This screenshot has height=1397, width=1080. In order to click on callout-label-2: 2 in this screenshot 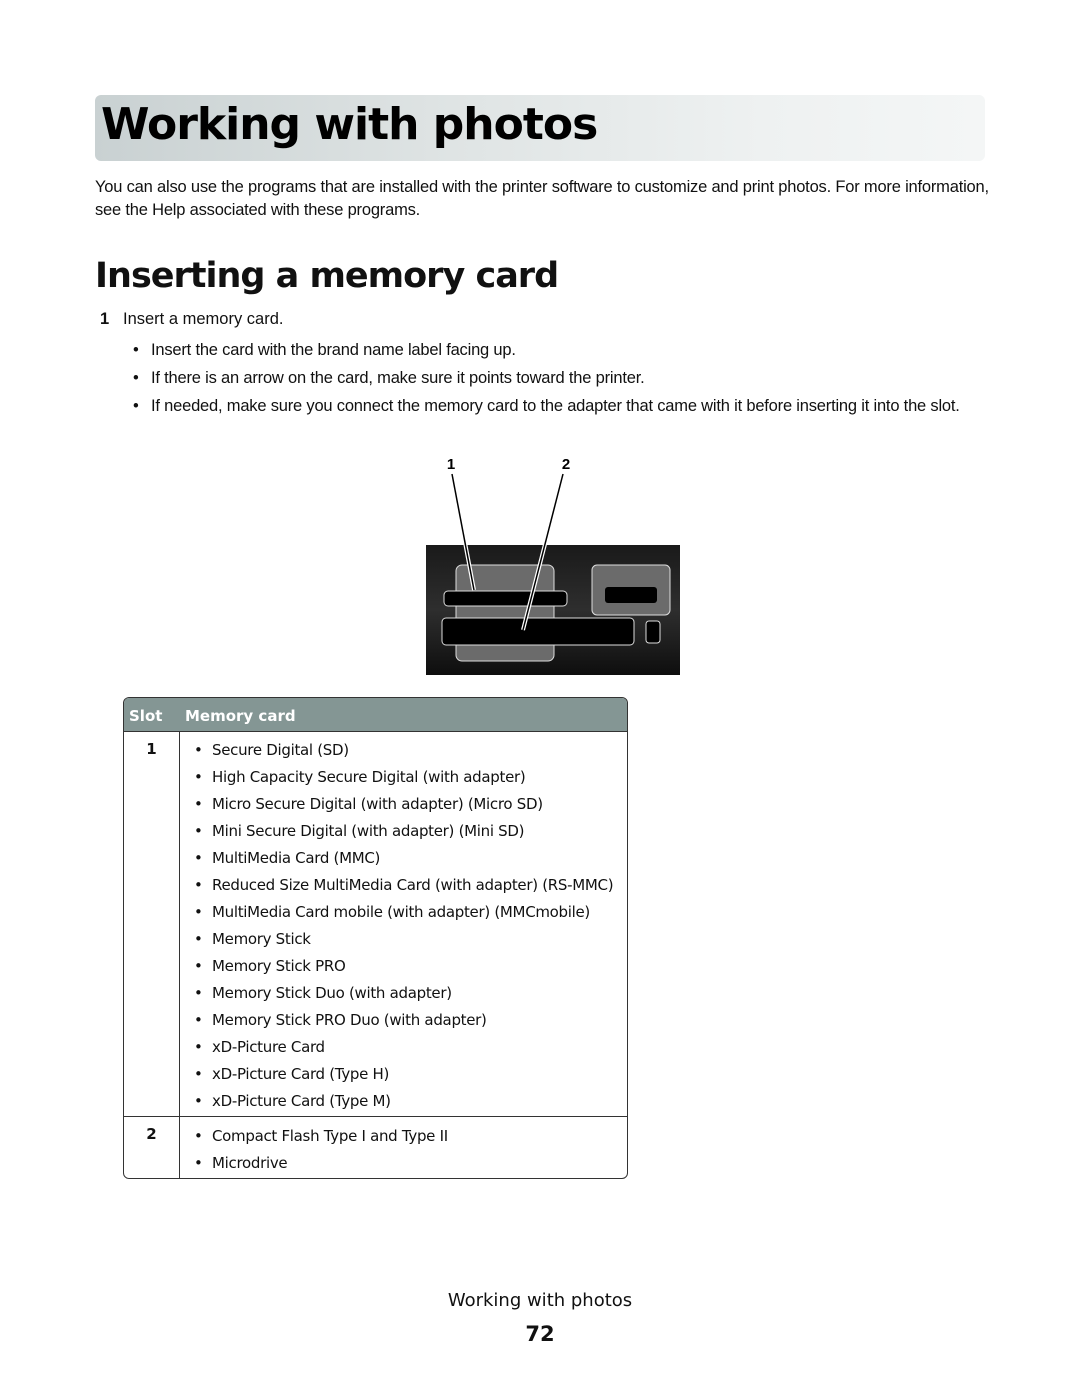, I will do `click(566, 464)`.